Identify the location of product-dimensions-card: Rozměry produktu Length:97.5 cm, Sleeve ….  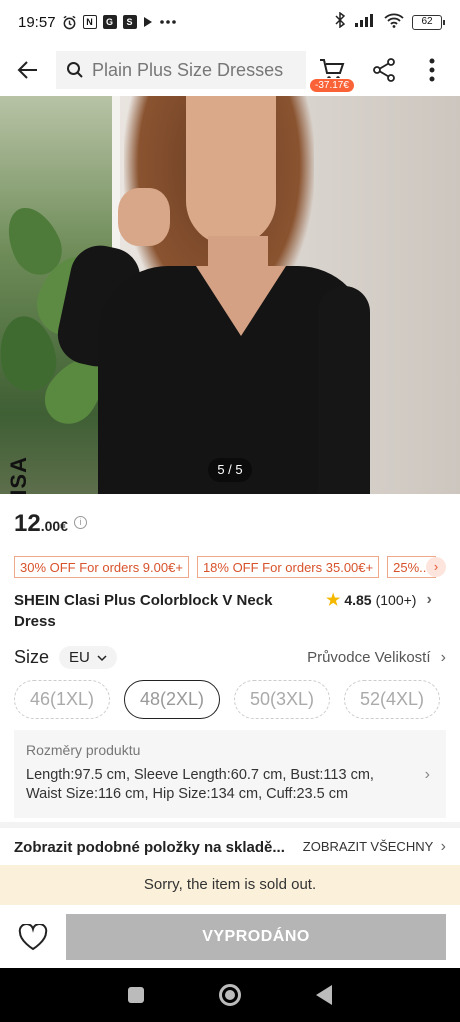
(230, 774).